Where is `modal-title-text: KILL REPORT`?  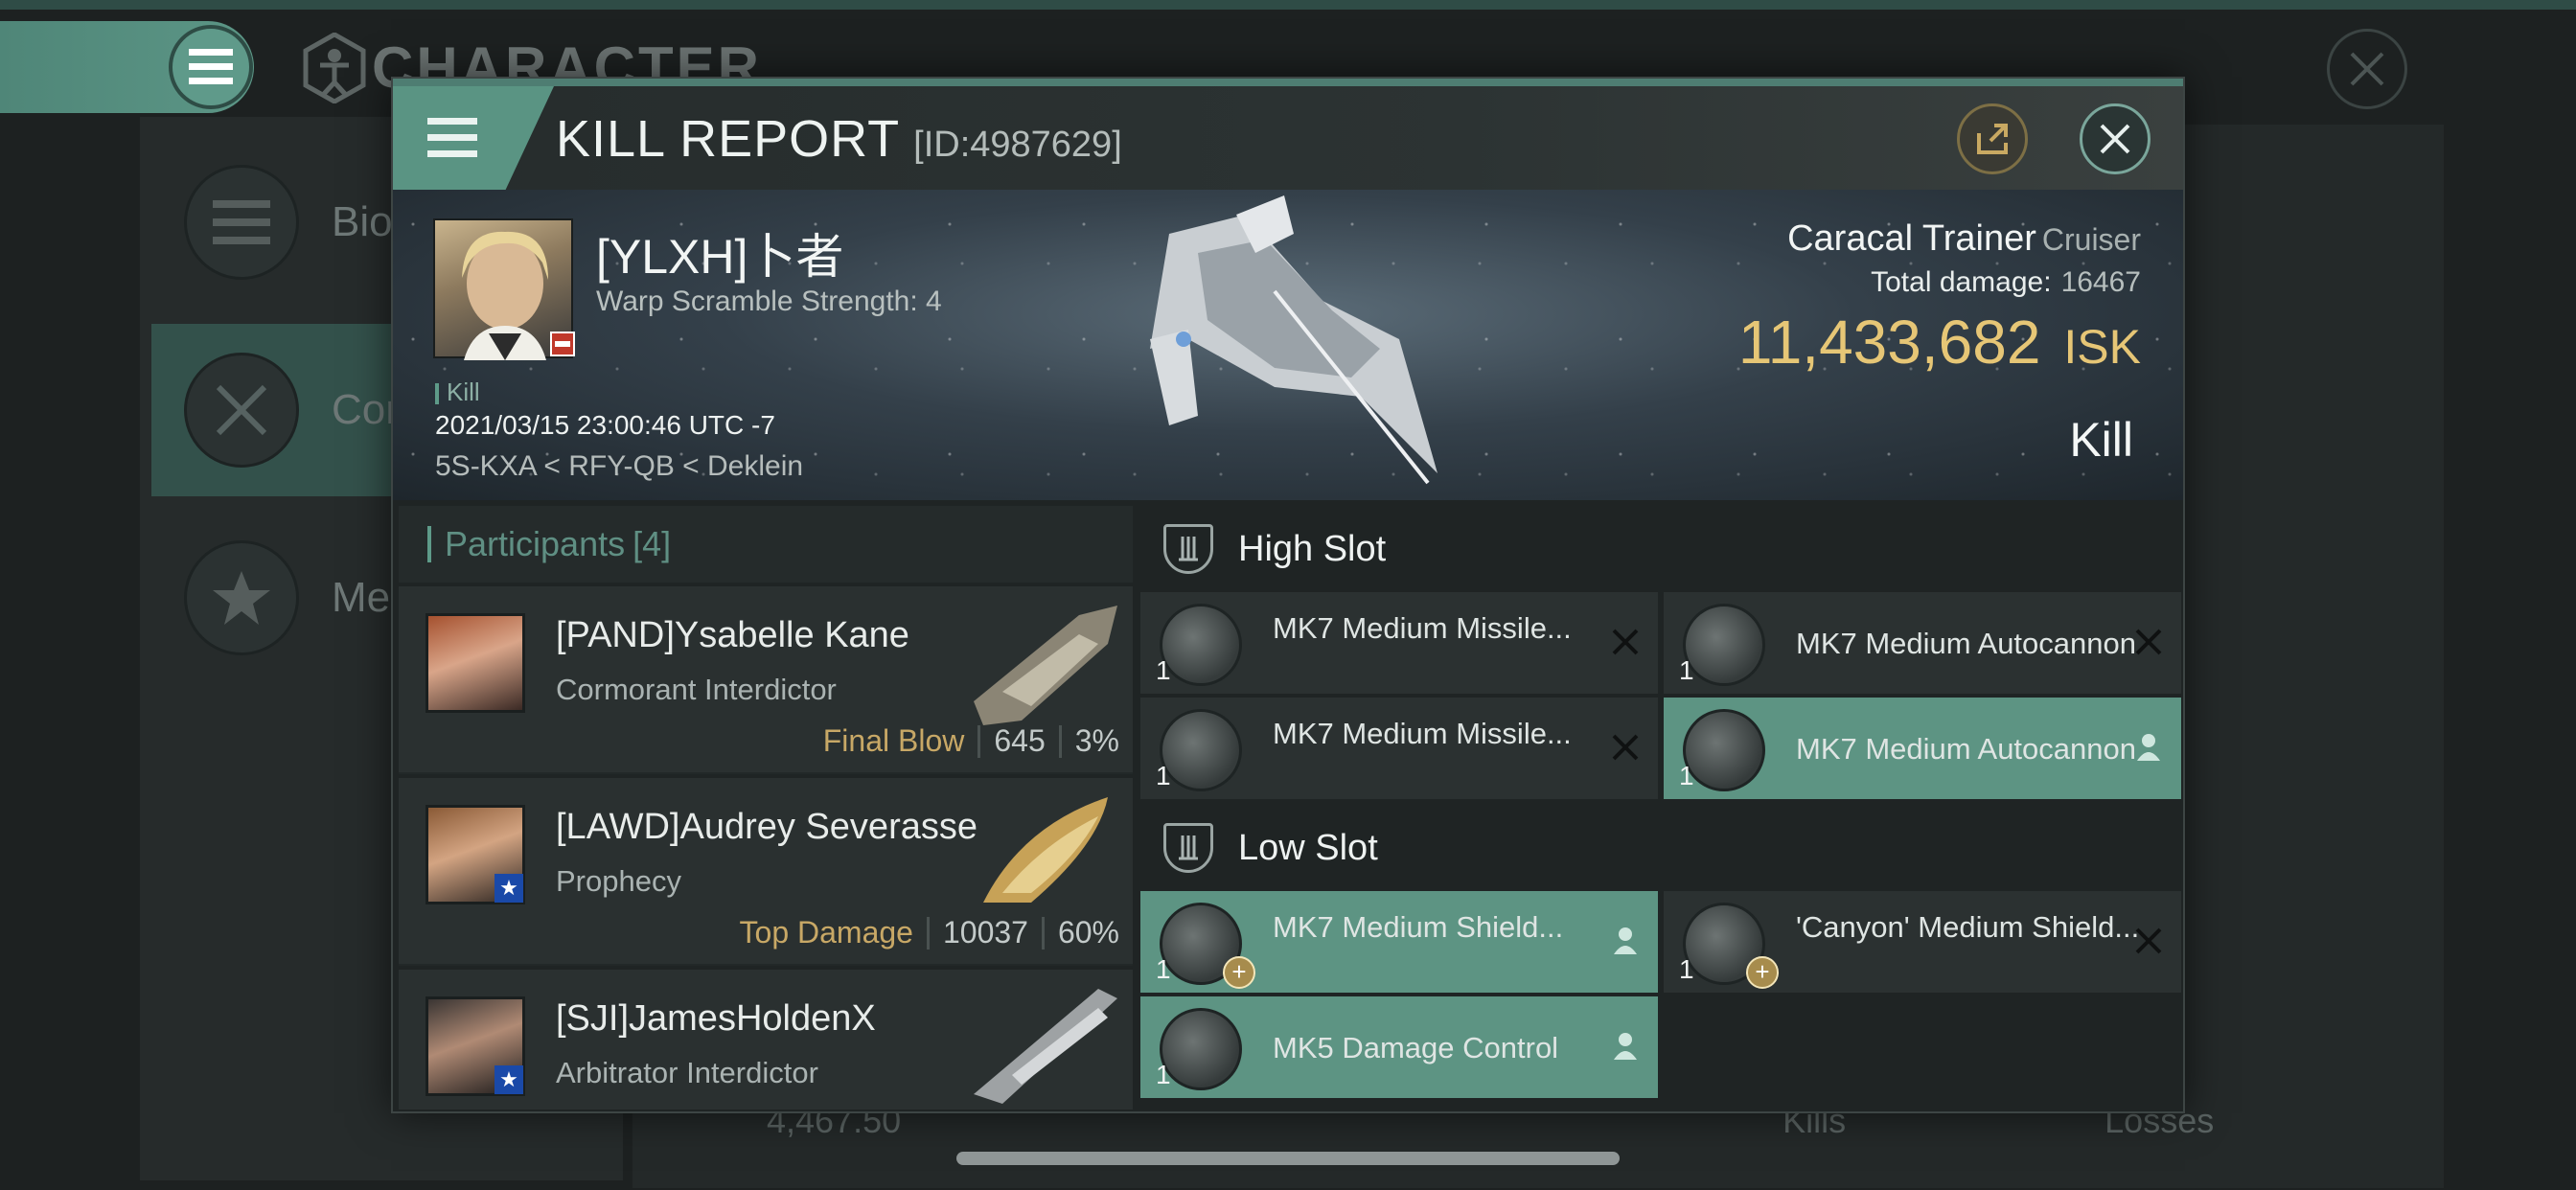
modal-title-text: KILL REPORT is located at coordinates (728, 139).